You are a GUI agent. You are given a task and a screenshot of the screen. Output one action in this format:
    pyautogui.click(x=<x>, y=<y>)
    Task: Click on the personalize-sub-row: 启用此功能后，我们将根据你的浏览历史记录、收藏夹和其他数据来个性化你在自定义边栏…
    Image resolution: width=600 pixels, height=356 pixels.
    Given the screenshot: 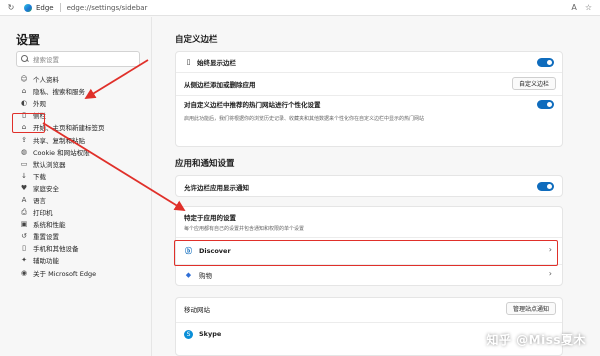 What is the action you would take?
    pyautogui.click(x=369, y=118)
    